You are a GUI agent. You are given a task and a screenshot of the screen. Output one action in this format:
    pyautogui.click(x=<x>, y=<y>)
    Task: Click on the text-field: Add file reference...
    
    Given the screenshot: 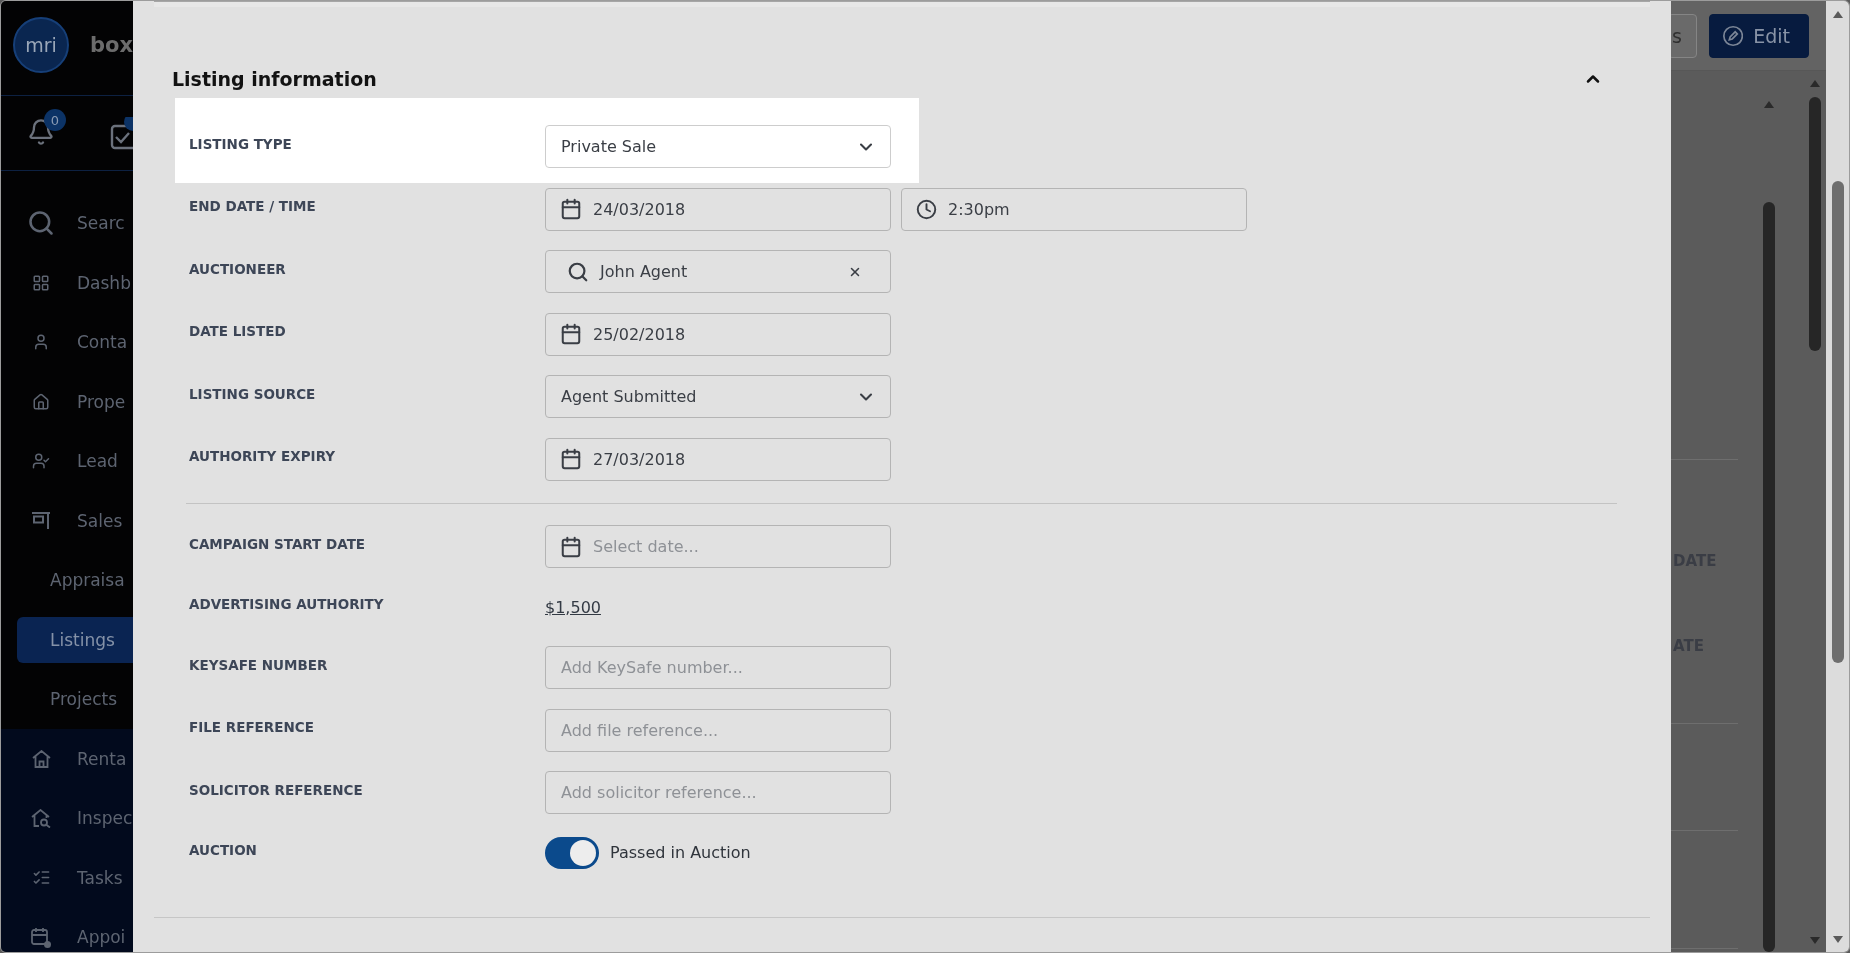 What is the action you would take?
    pyautogui.click(x=718, y=730)
    